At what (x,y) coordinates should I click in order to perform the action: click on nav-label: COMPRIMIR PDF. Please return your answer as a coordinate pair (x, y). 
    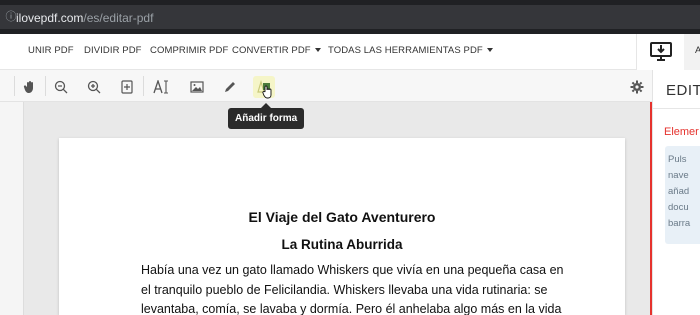
    Looking at the image, I should click on (189, 50).